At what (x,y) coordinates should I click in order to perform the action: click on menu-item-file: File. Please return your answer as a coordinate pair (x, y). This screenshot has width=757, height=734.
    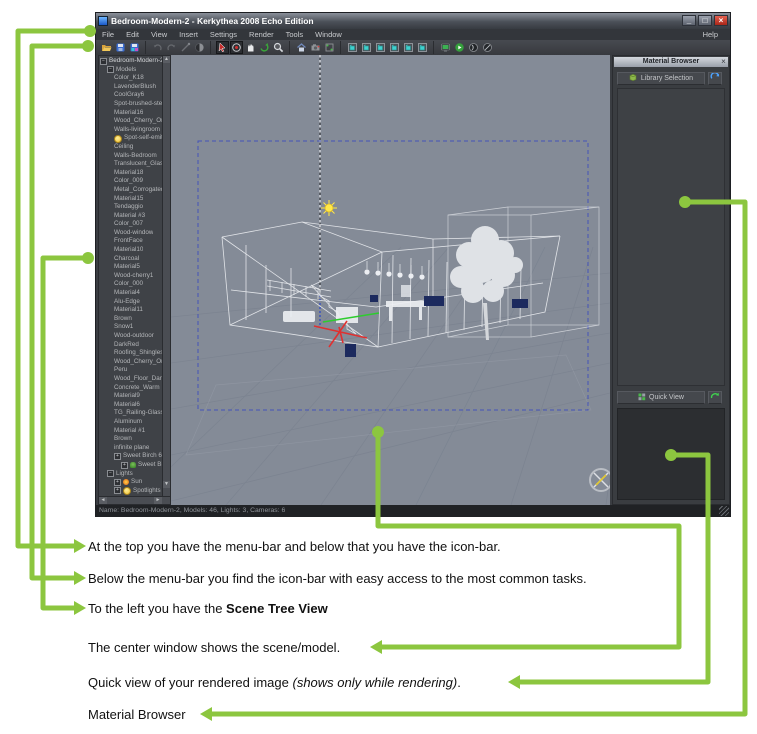
    Looking at the image, I should click on (108, 34).